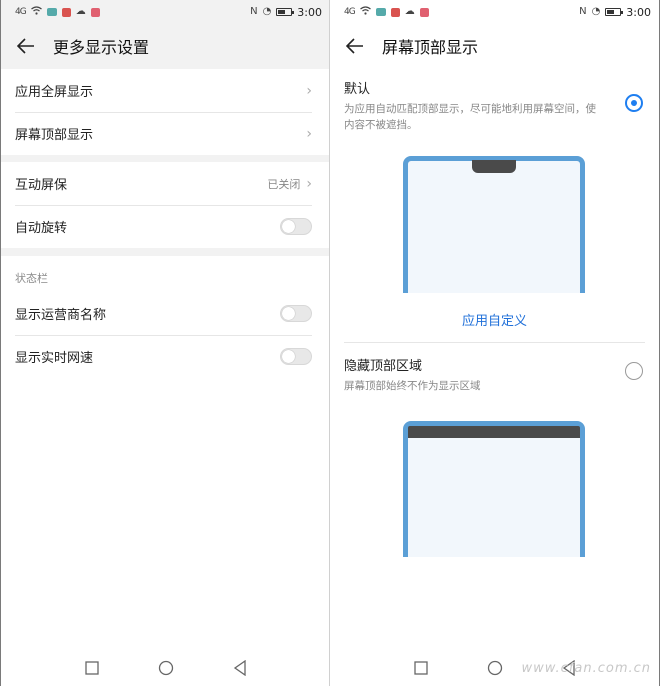 The image size is (660, 686). I want to click on item-value: 已关闭, so click(284, 184).